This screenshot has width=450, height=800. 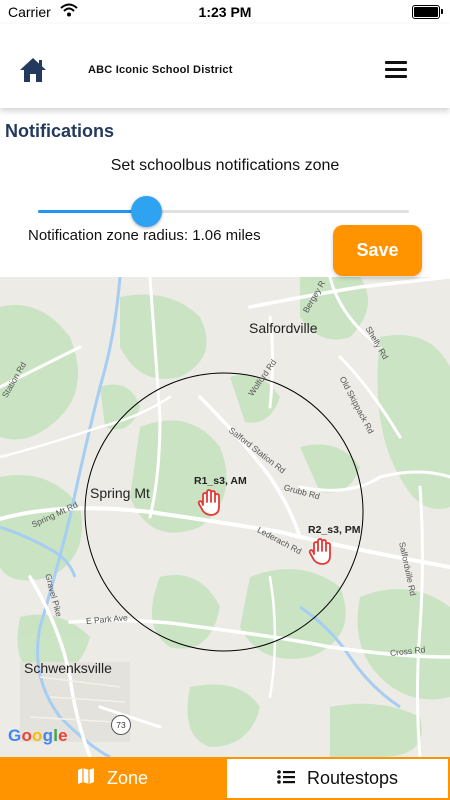 What do you see at coordinates (283, 328) in the screenshot?
I see `place-salfordville: Salfordville` at bounding box center [283, 328].